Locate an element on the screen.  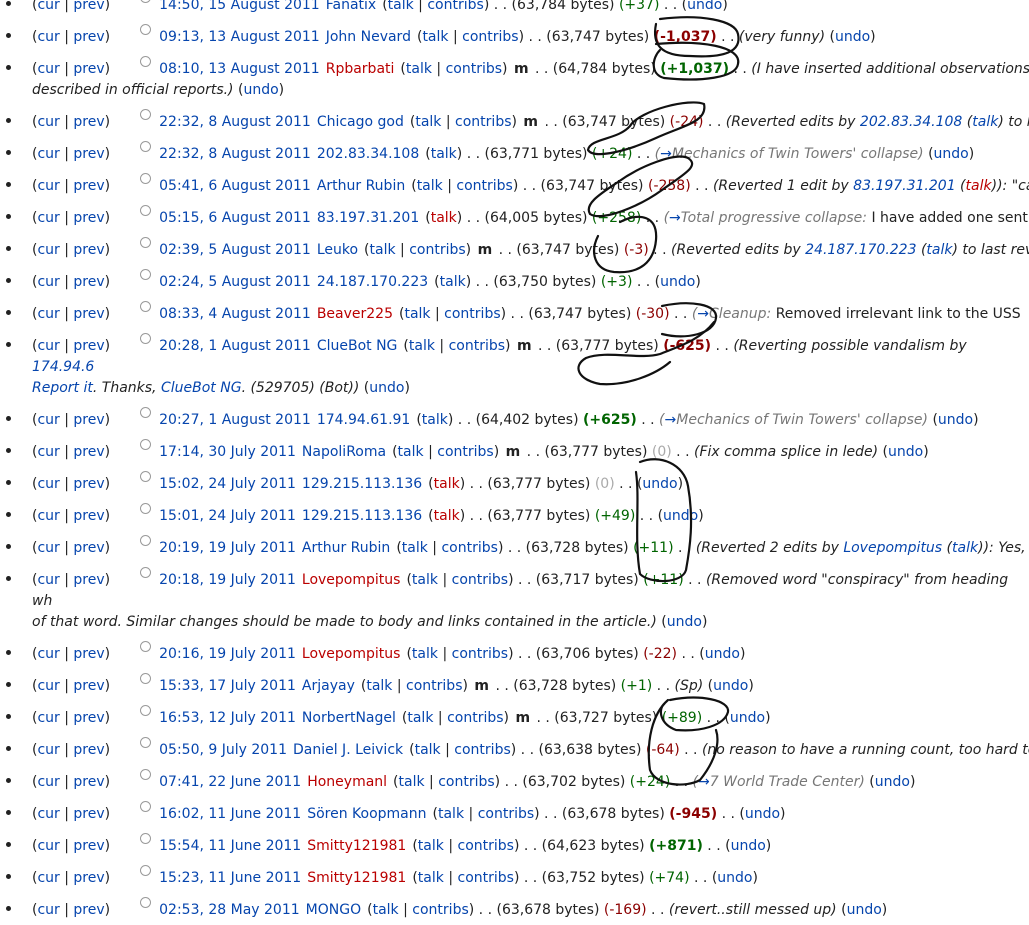
user-link: Fanatix is located at coordinates (351, 6).